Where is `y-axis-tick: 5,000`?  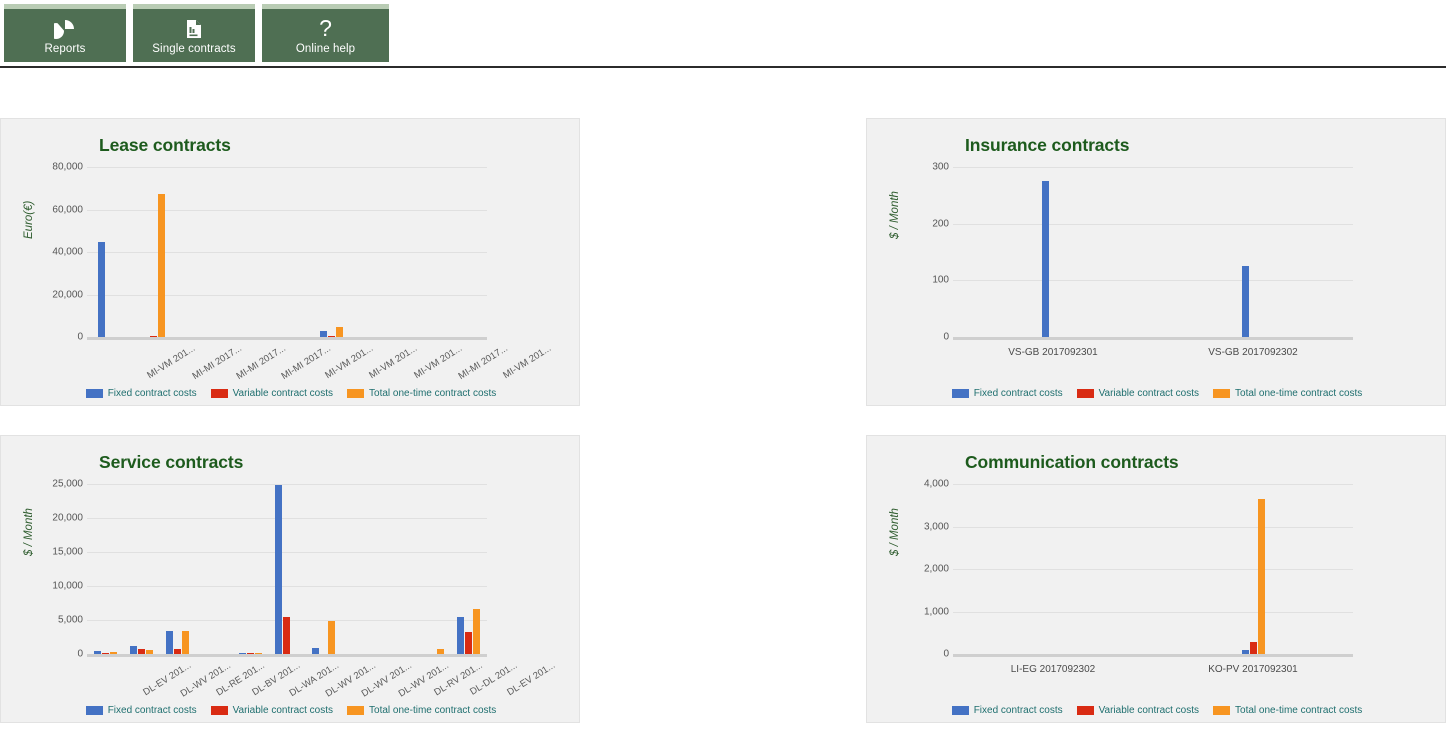 y-axis-tick: 5,000 is located at coordinates (70, 620).